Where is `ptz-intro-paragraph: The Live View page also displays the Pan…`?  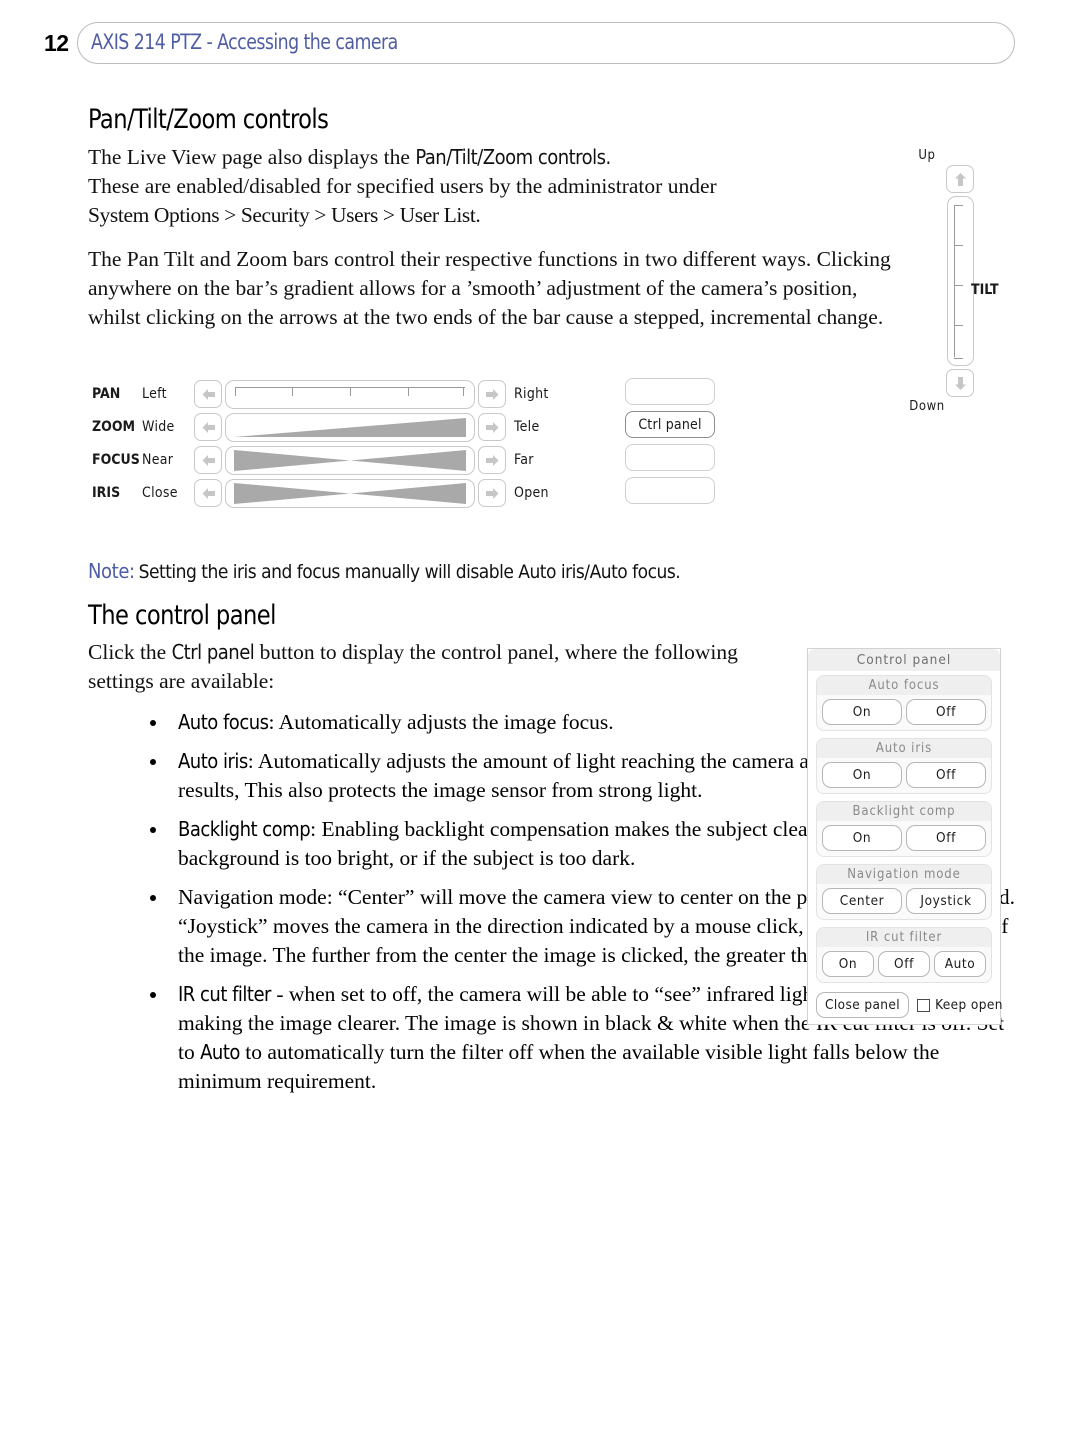 ptz-intro-paragraph: The Live View page also displays the Pan… is located at coordinates (488, 186).